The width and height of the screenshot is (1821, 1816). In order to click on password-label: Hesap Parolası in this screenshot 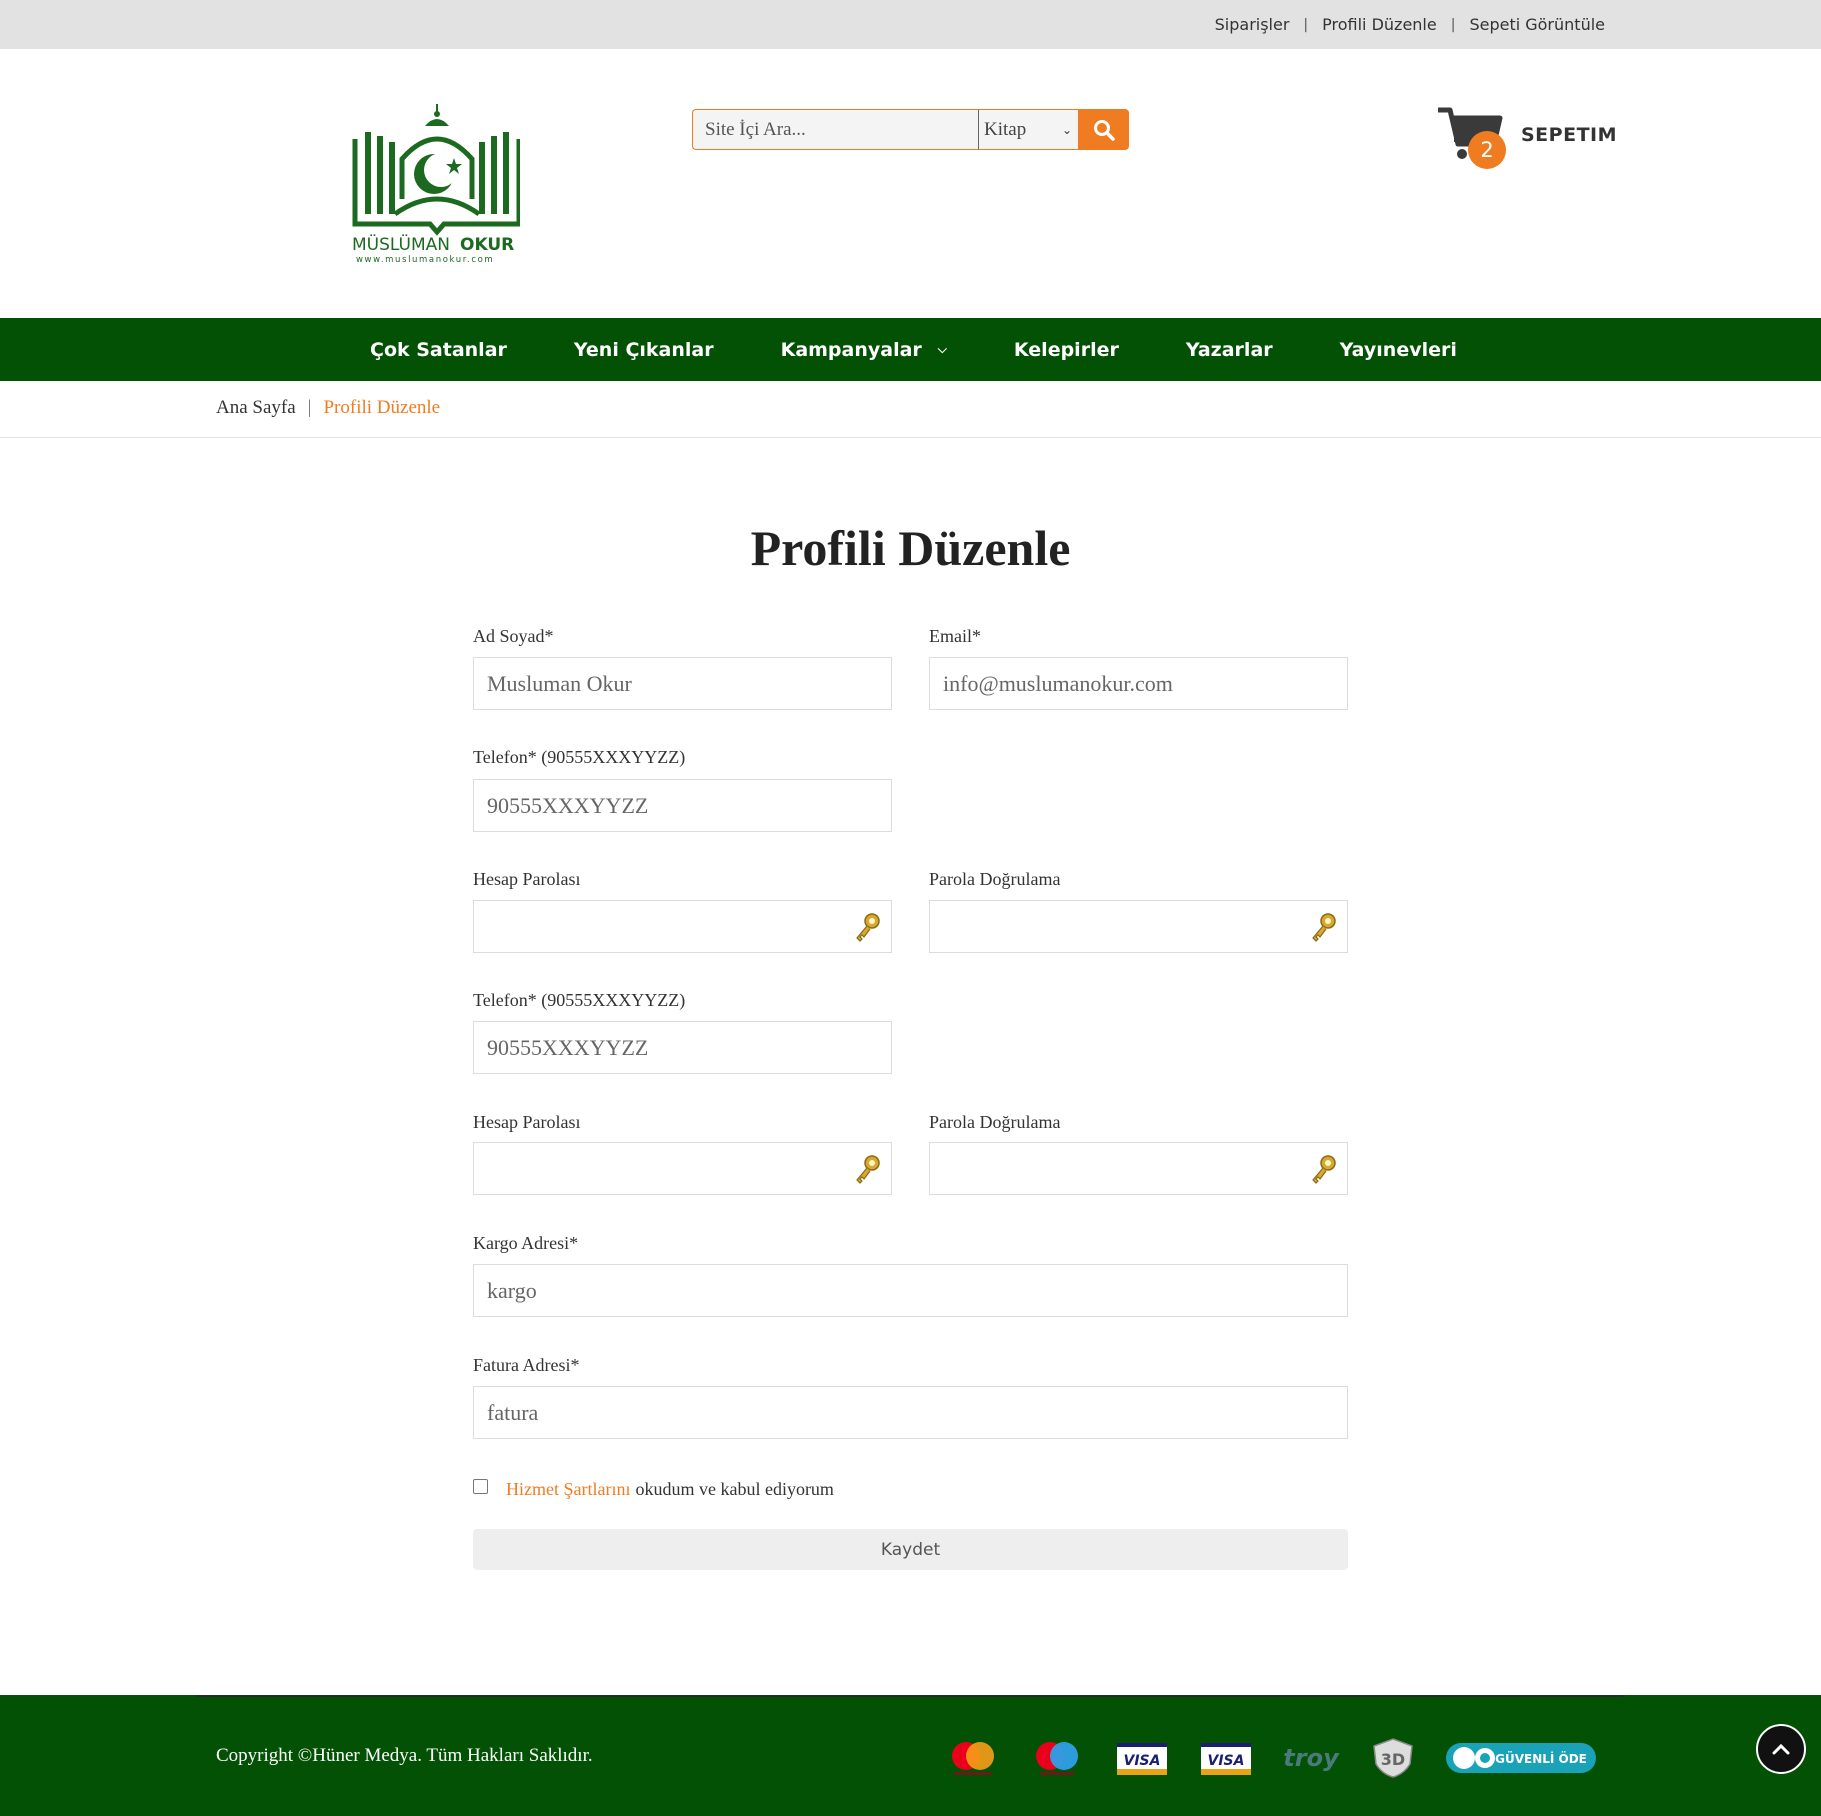, I will do `click(527, 879)`.